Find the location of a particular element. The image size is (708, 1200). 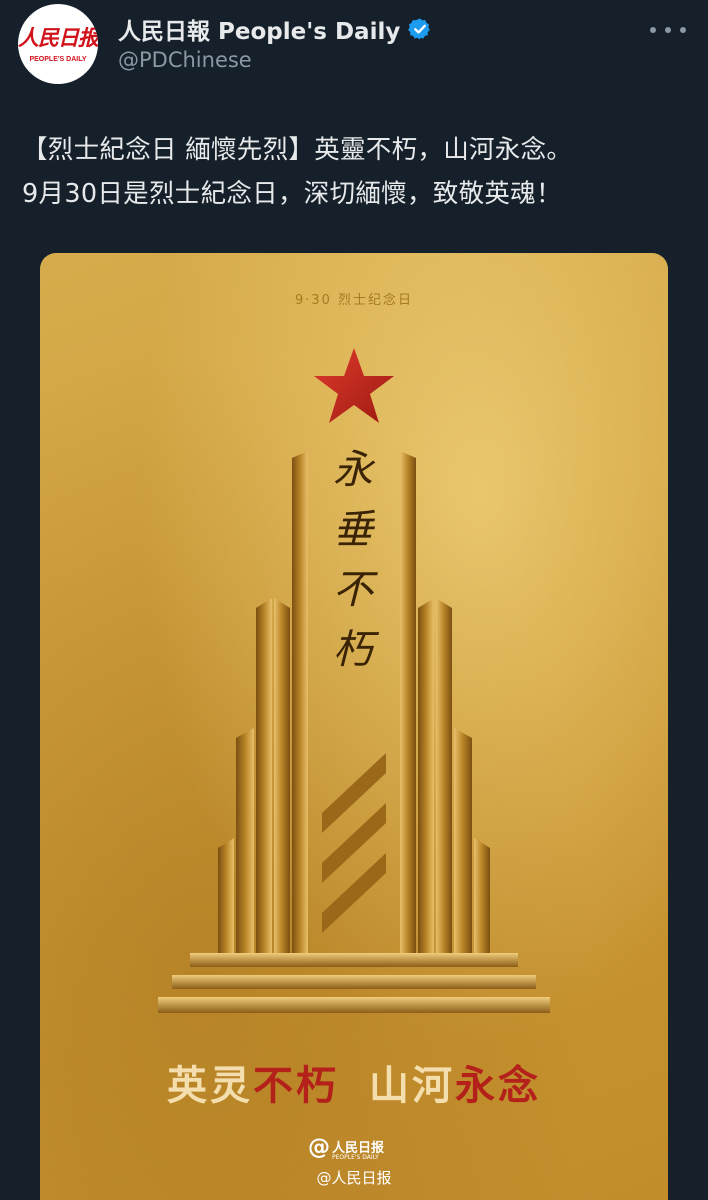

slogan-part2-red: 永念 is located at coordinates (498, 1085).